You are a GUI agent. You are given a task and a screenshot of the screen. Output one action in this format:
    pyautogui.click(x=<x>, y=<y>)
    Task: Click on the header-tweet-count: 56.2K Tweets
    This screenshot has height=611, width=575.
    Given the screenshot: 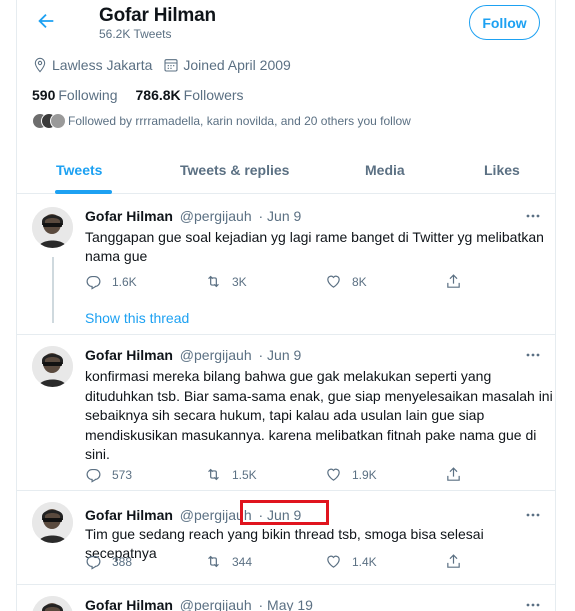 What is the action you would take?
    pyautogui.click(x=135, y=34)
    